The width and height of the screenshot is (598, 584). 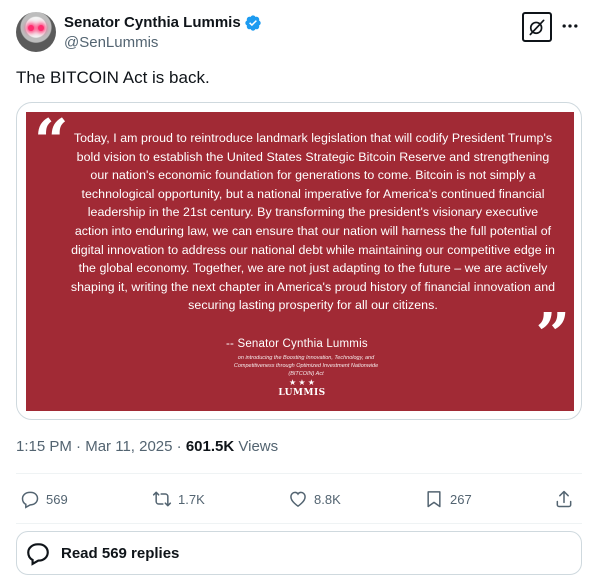 What do you see at coordinates (44, 446) in the screenshot?
I see `tweet-time: 1:15 PM` at bounding box center [44, 446].